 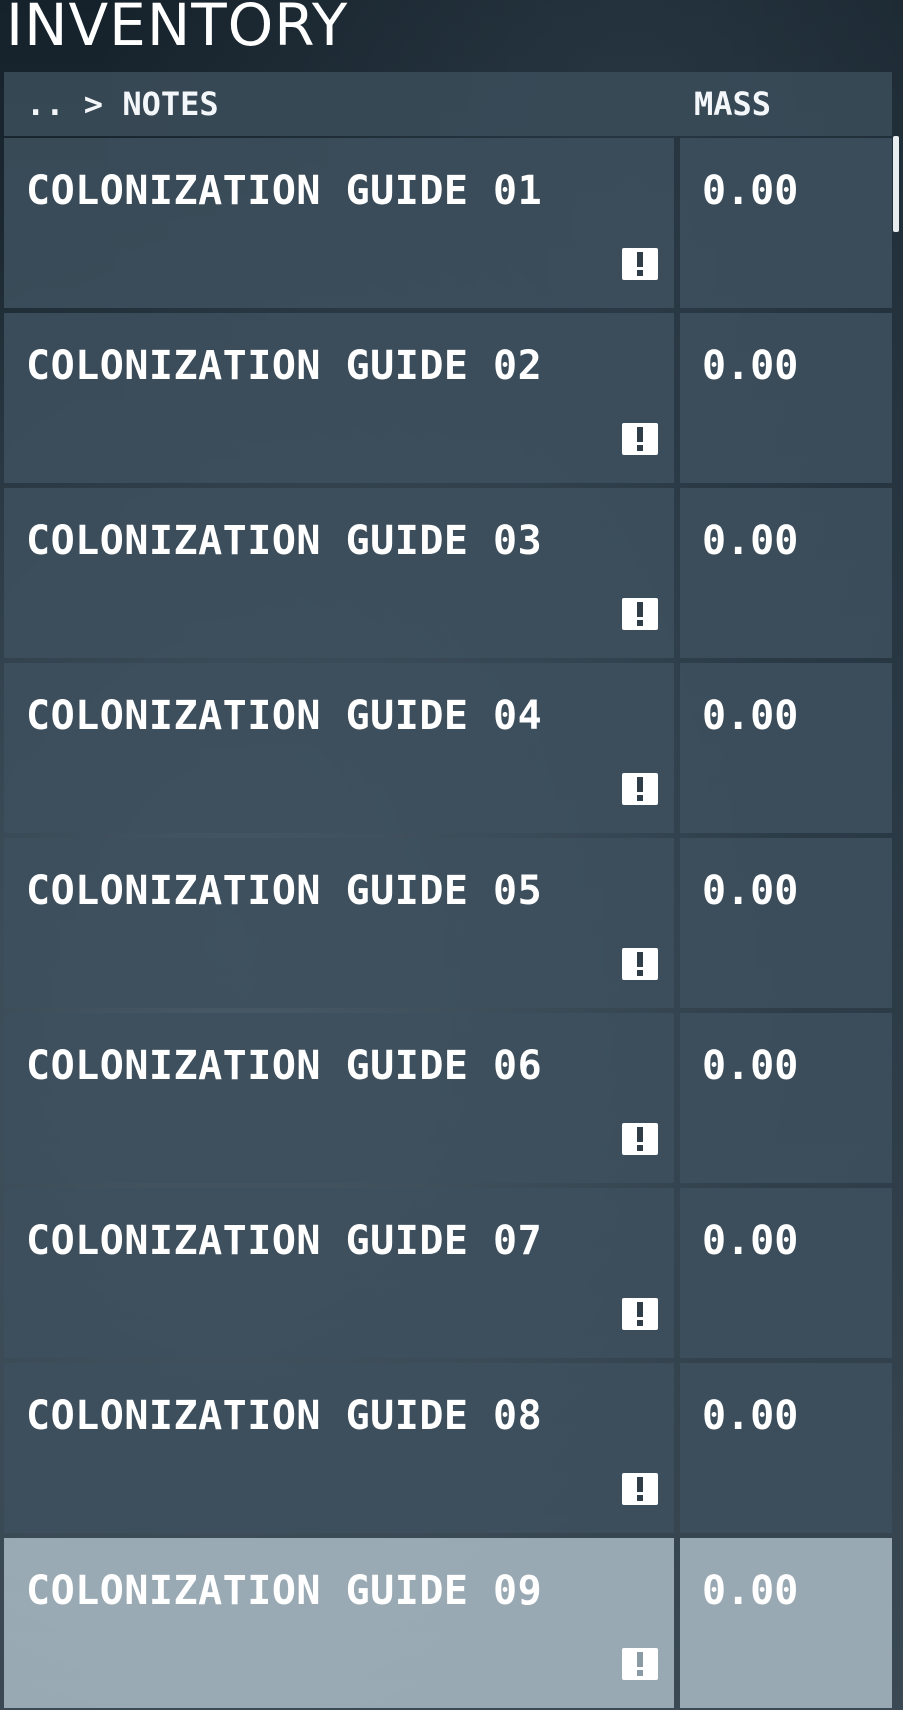 I want to click on screen-title: INVENTORY, so click(x=177, y=29).